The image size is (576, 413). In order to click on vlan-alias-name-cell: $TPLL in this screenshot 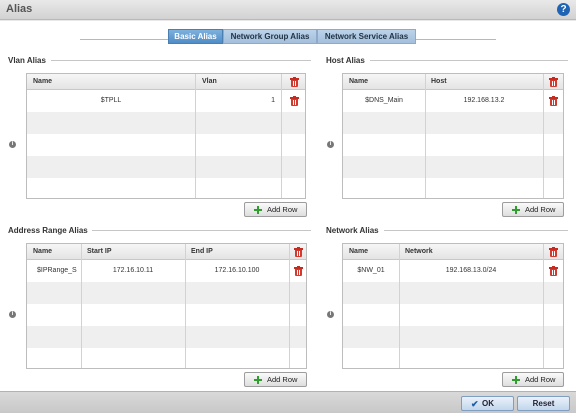, I will do `click(111, 101)`.